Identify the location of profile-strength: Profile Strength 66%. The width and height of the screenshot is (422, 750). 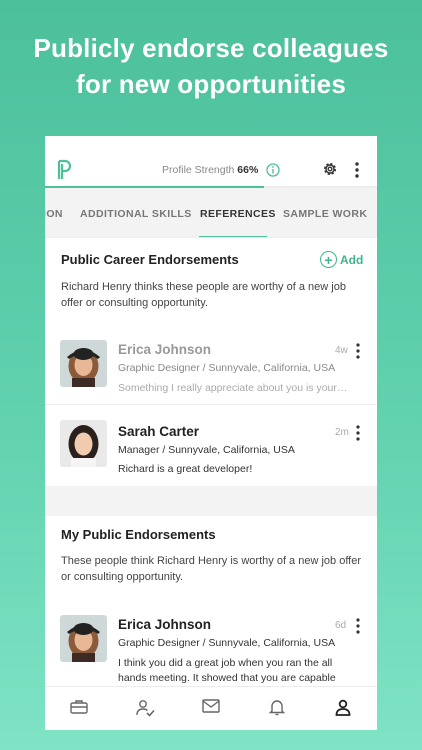
(210, 170).